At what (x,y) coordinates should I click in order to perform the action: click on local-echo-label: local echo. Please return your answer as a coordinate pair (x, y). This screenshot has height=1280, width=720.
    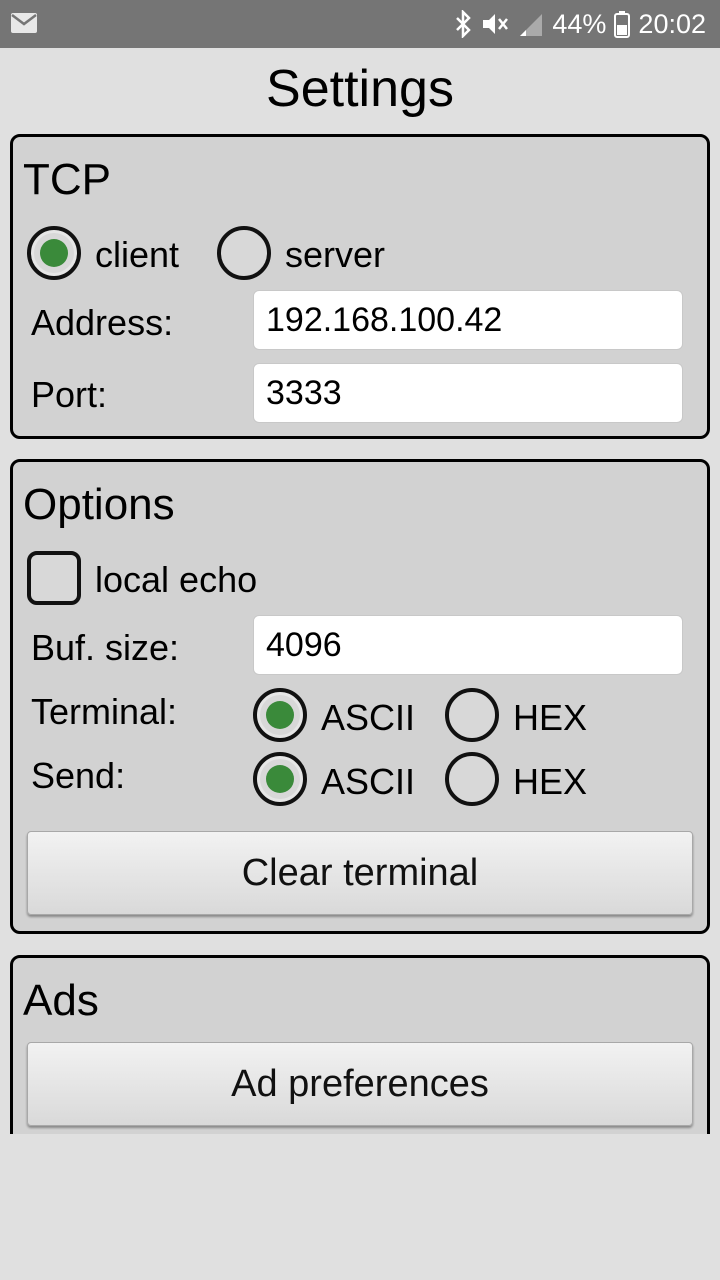
    Looking at the image, I should click on (176, 580).